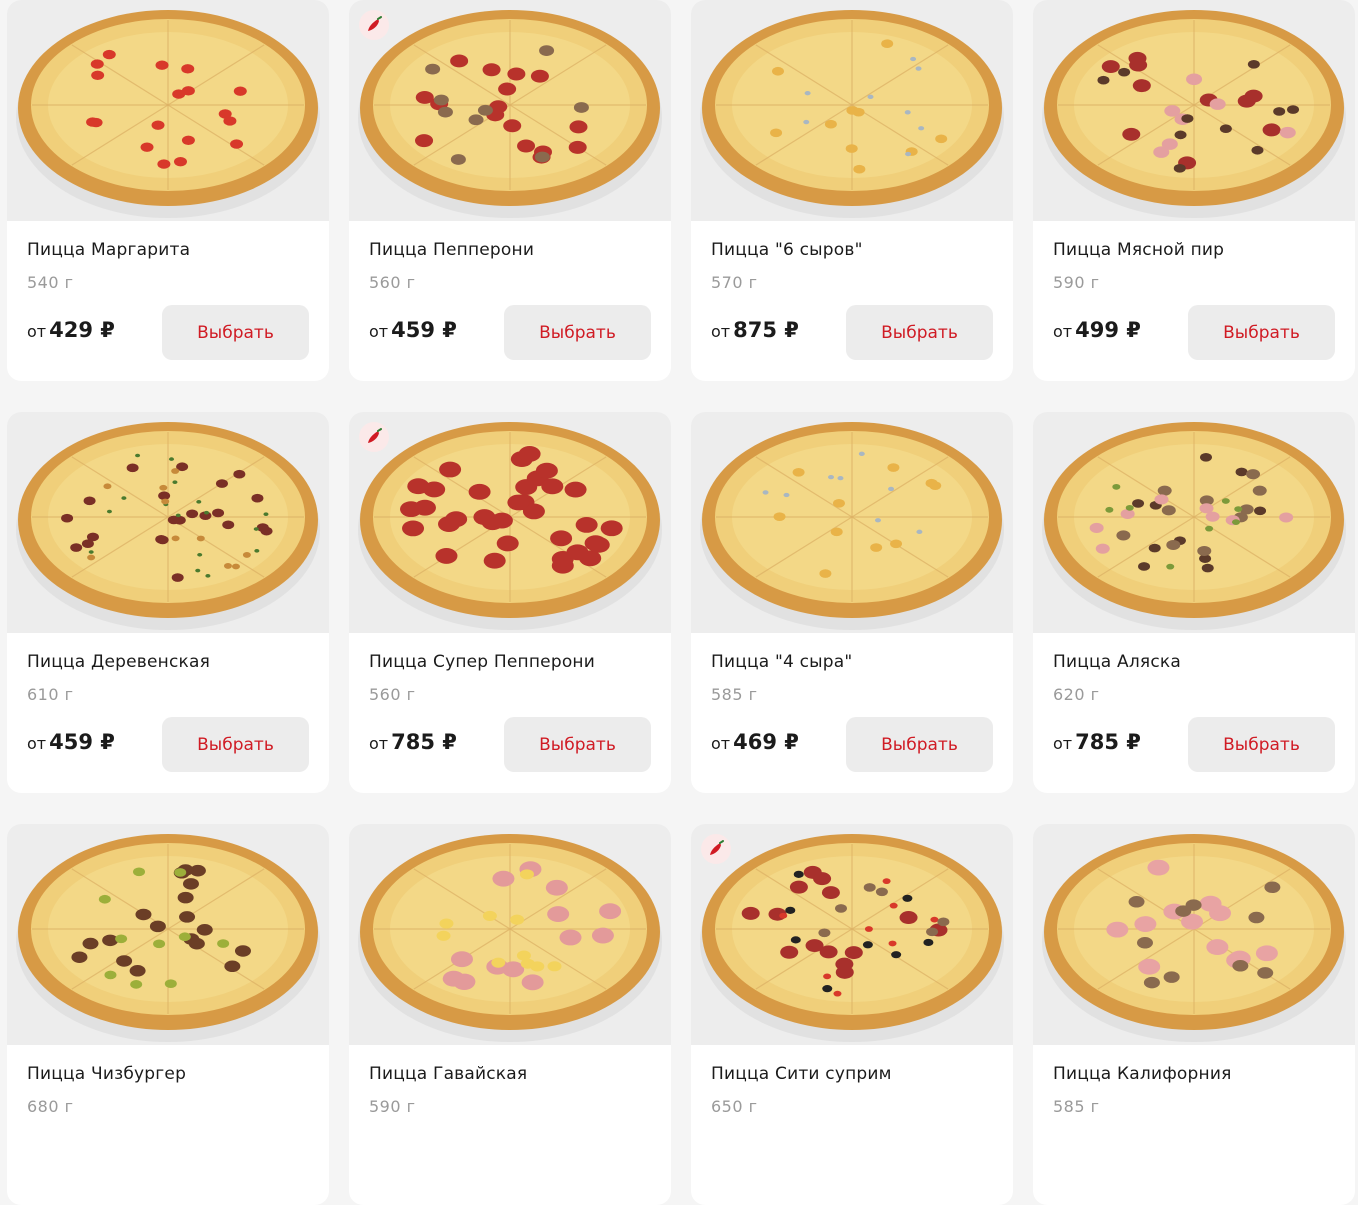 The height and width of the screenshot is (1205, 1358). Describe the element at coordinates (1117, 662) in the screenshot. I see `product-name: Пицца Аляска` at that location.